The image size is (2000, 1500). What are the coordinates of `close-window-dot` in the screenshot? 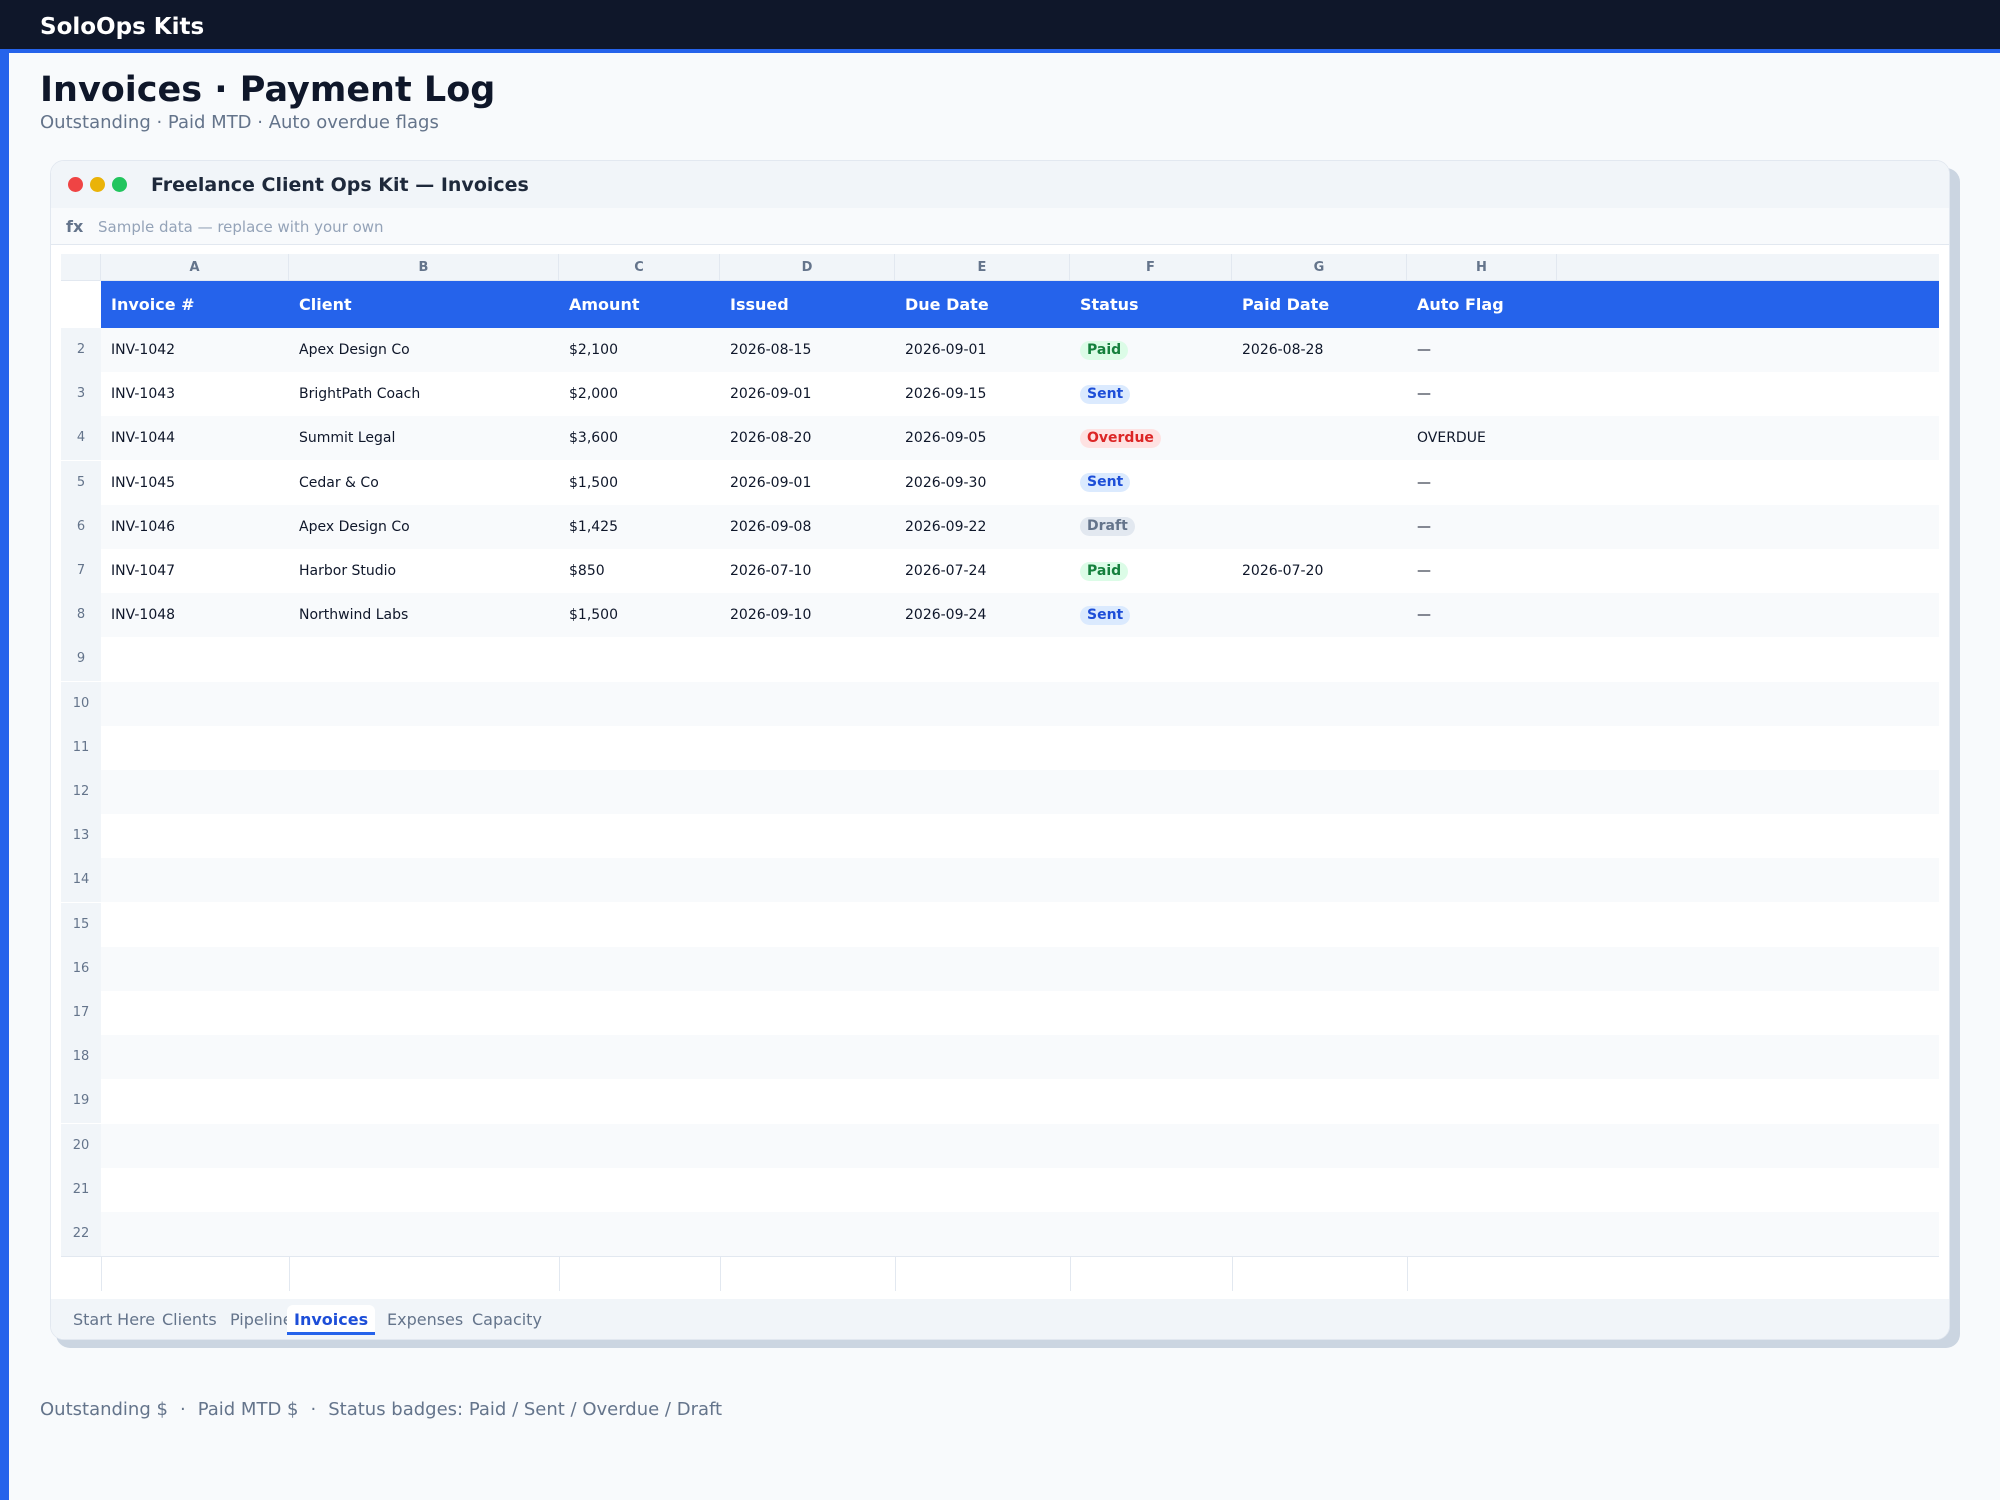 It's located at (75, 184).